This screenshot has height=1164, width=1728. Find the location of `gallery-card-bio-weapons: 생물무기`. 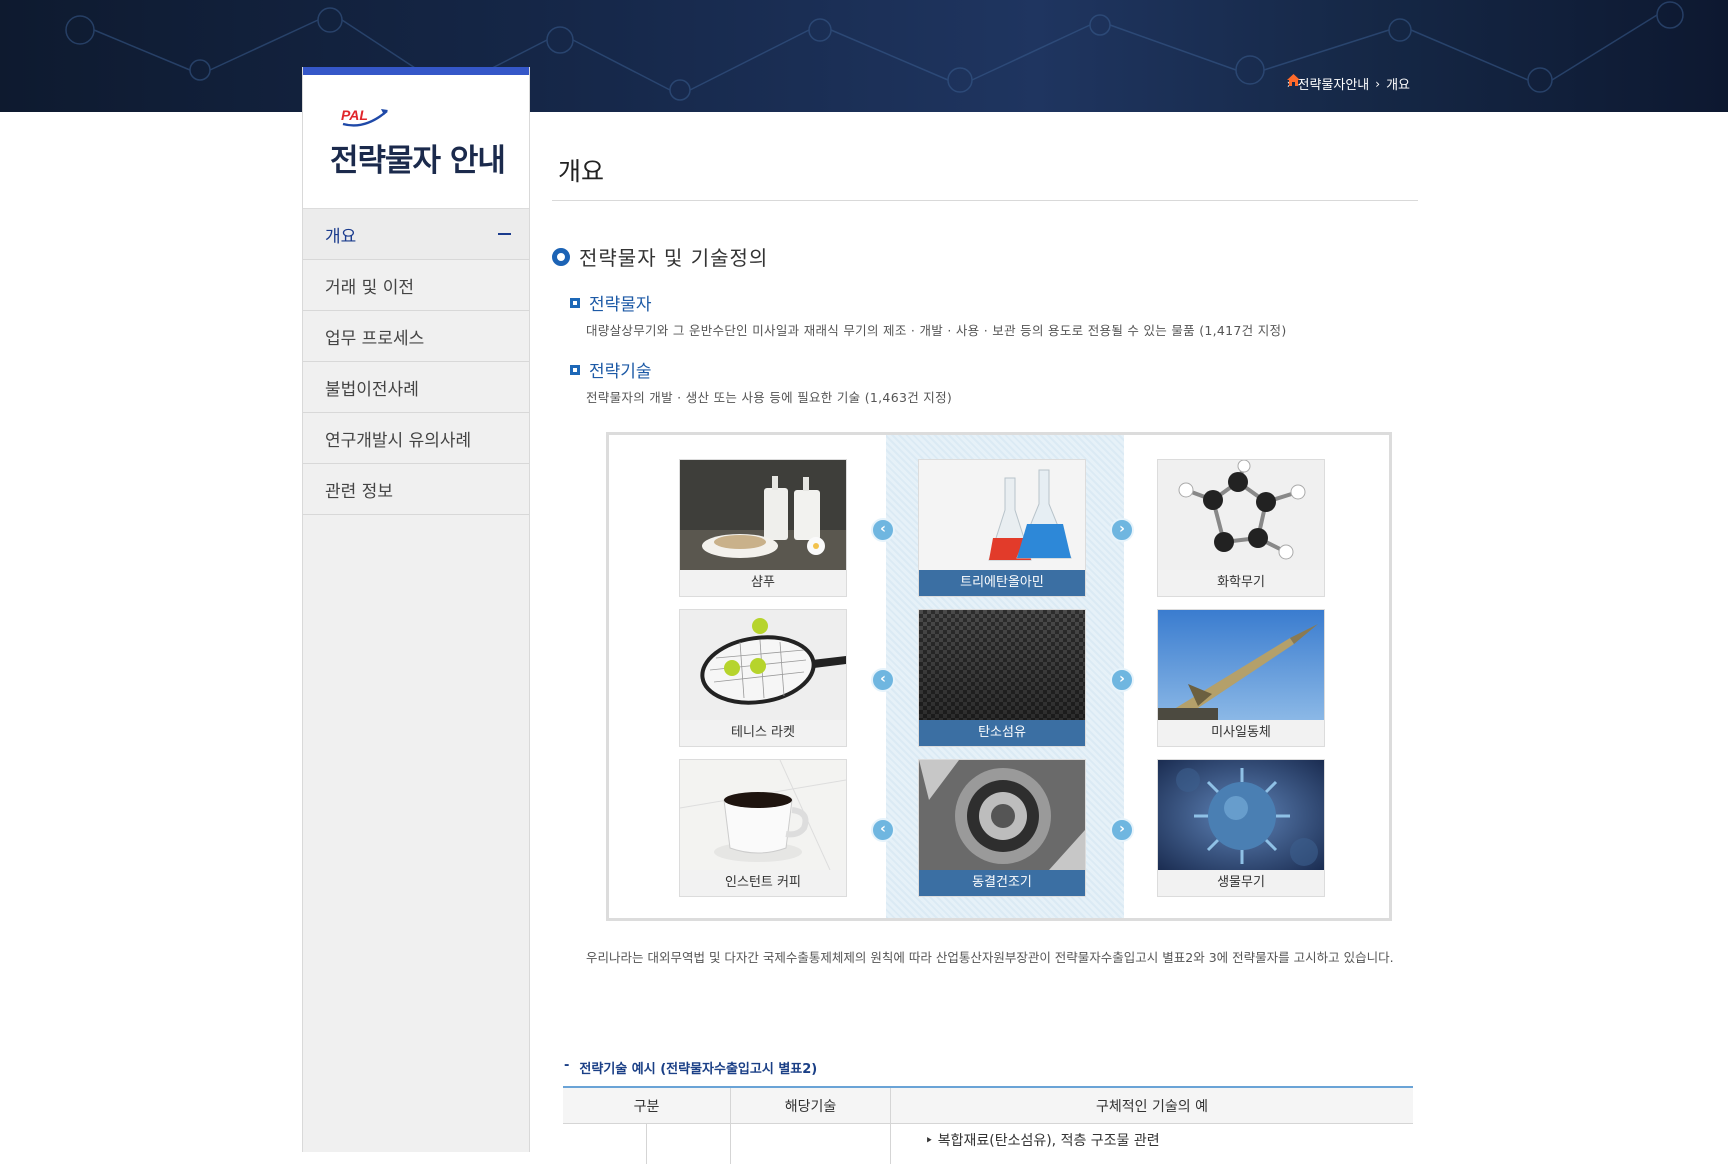

gallery-card-bio-weapons: 생물무기 is located at coordinates (1241, 828).